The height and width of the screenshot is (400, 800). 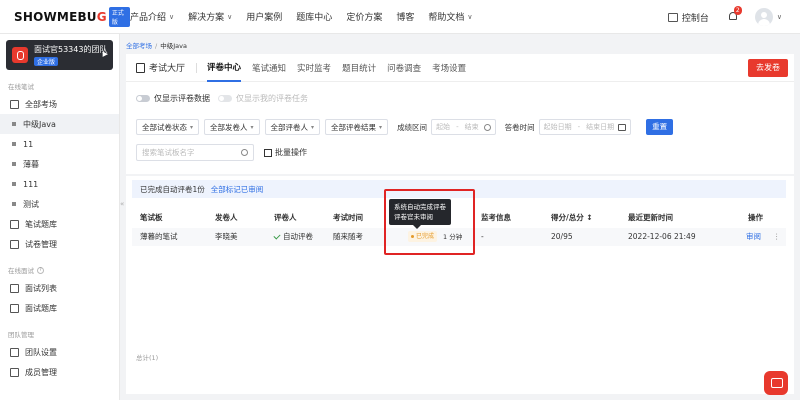 I want to click on help-icon: ?, so click(x=40, y=270).